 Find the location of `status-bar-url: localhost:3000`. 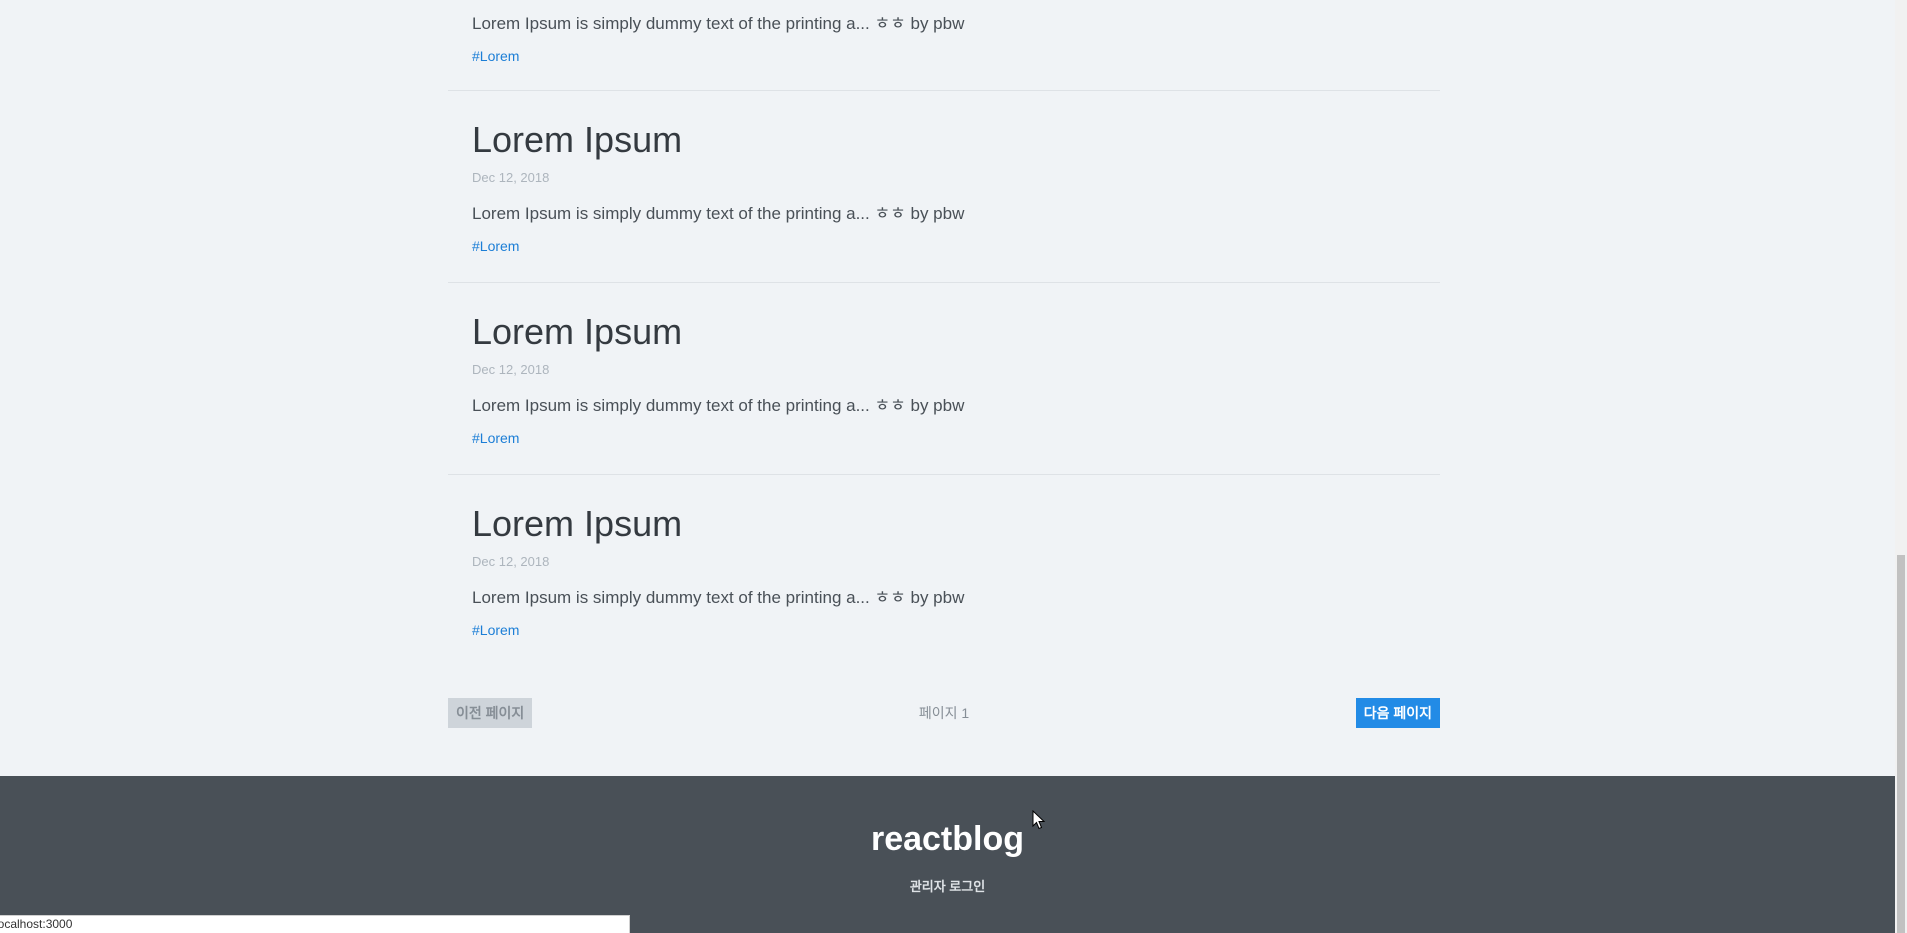

status-bar-url: localhost:3000 is located at coordinates (36, 924).